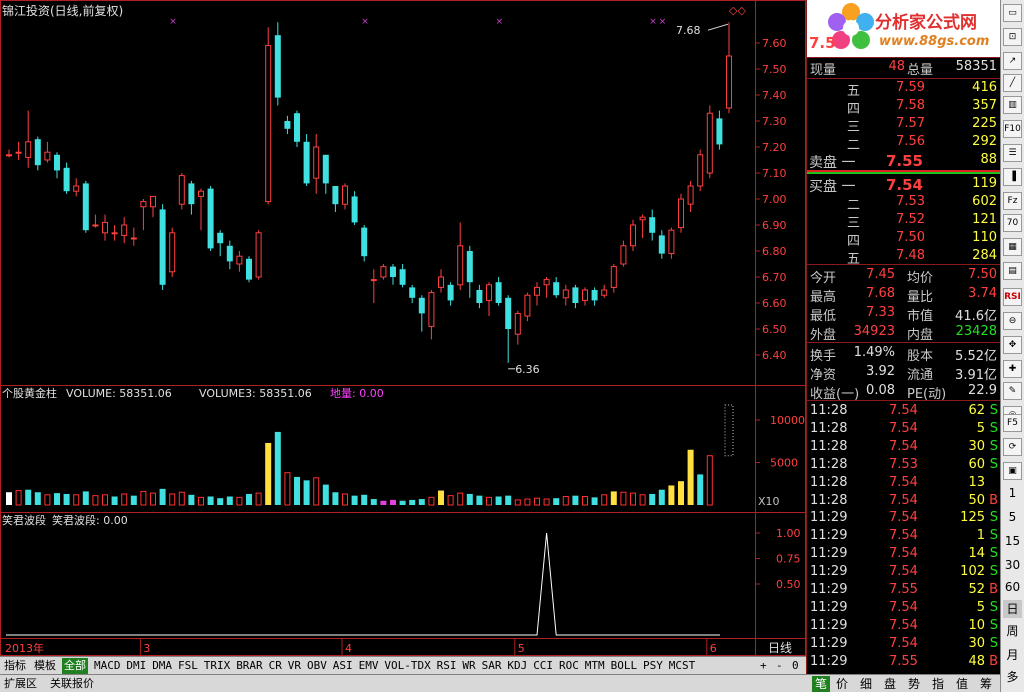 This screenshot has height=692, width=1024. What do you see at coordinates (976, 356) in the screenshot?
I see `stat-value: 5.52亿` at bounding box center [976, 356].